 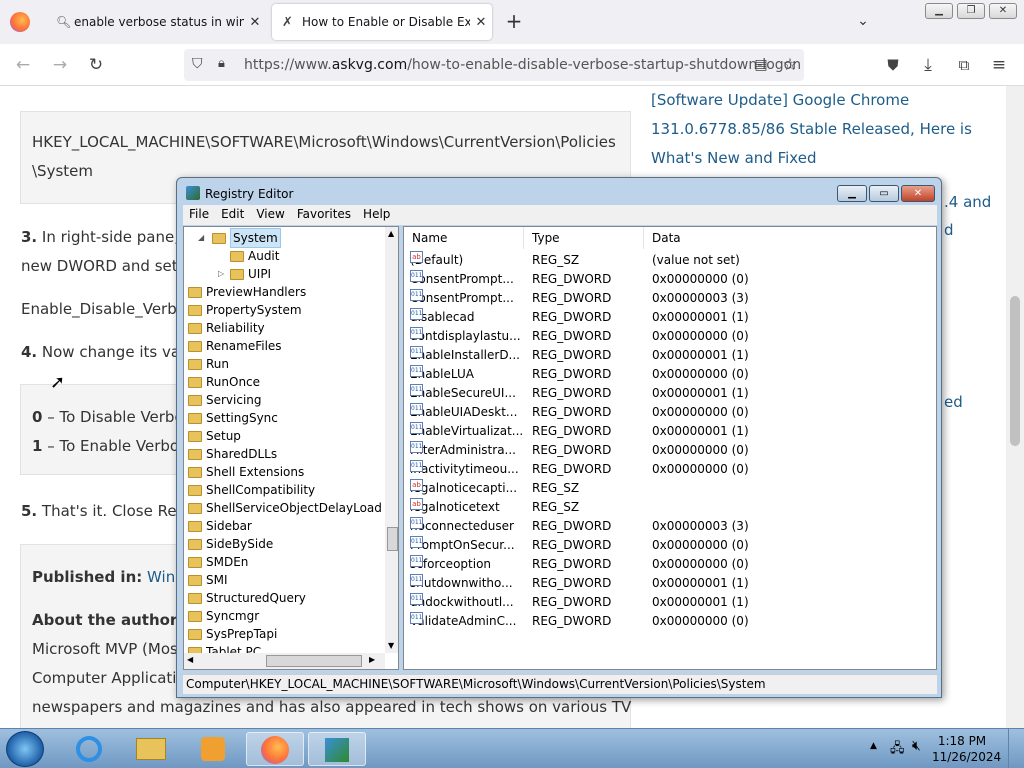 What do you see at coordinates (897, 750) in the screenshot?
I see `network-icon: 🖧︎` at bounding box center [897, 750].